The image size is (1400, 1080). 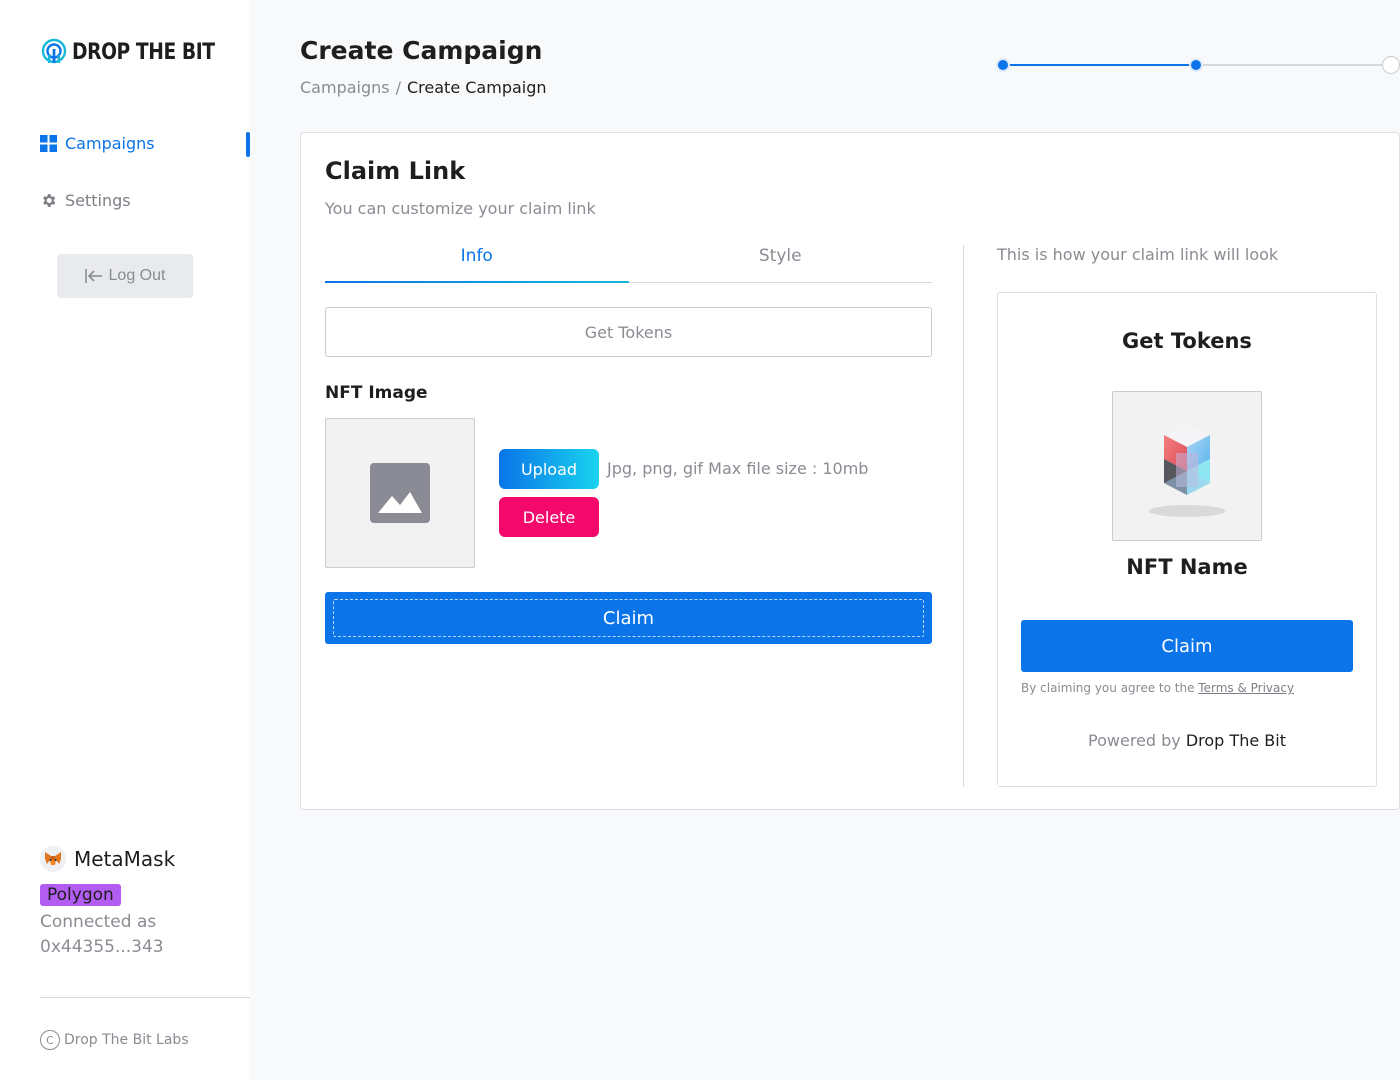 I want to click on nft-image-placeholder, so click(x=400, y=493).